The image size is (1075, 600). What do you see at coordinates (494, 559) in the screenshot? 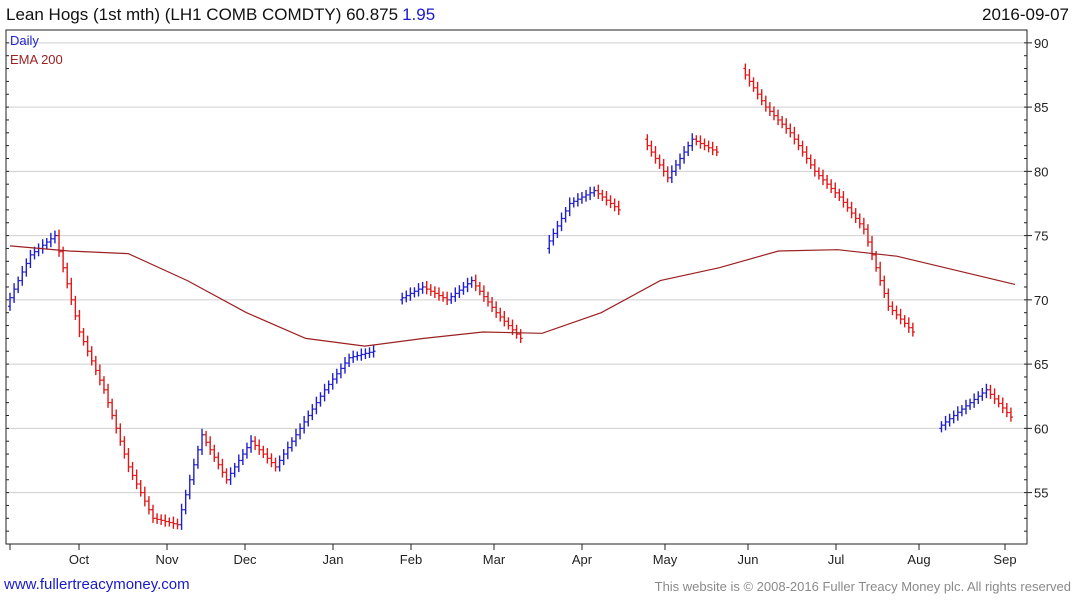
I see `x-tick-label: Mar` at bounding box center [494, 559].